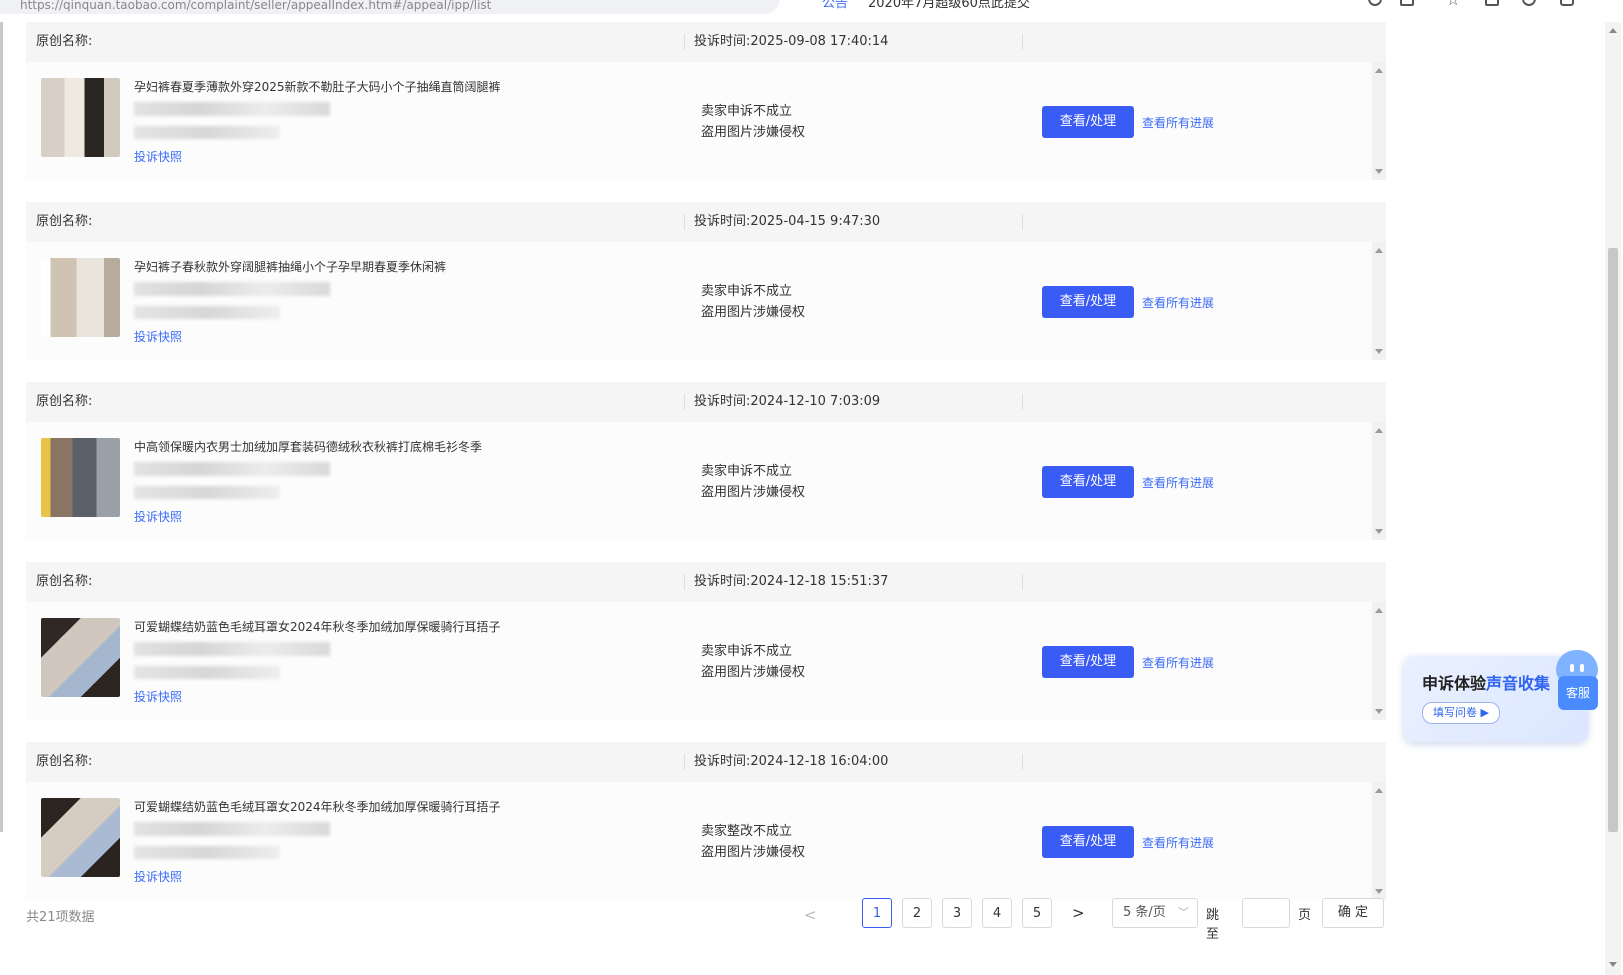 The height and width of the screenshot is (975, 1623). I want to click on page-size-value: 5 条/页, so click(1144, 912).